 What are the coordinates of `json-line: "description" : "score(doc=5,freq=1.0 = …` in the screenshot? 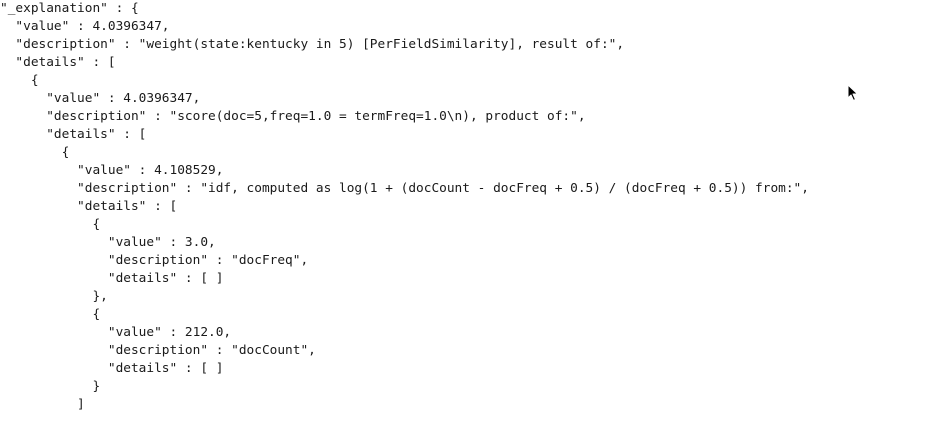 It's located at (293, 116).